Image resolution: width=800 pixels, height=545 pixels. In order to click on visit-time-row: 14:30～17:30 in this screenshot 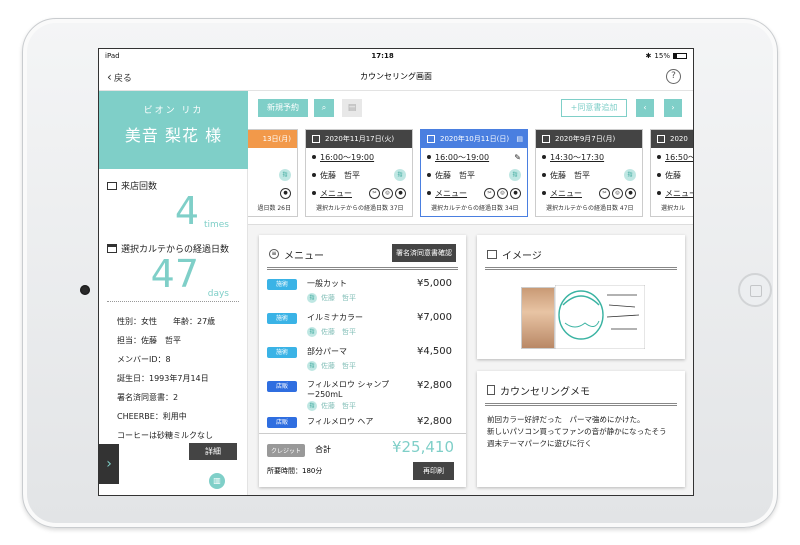, I will do `click(589, 157)`.